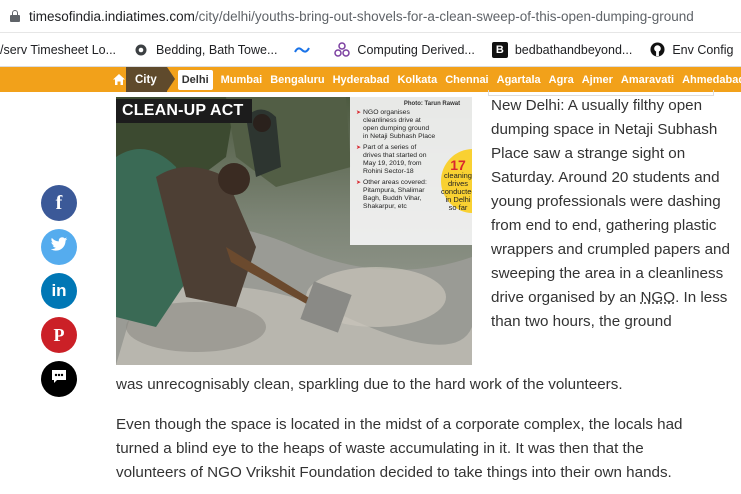  What do you see at coordinates (15, 16) in the screenshot?
I see `lock-icon` at bounding box center [15, 16].